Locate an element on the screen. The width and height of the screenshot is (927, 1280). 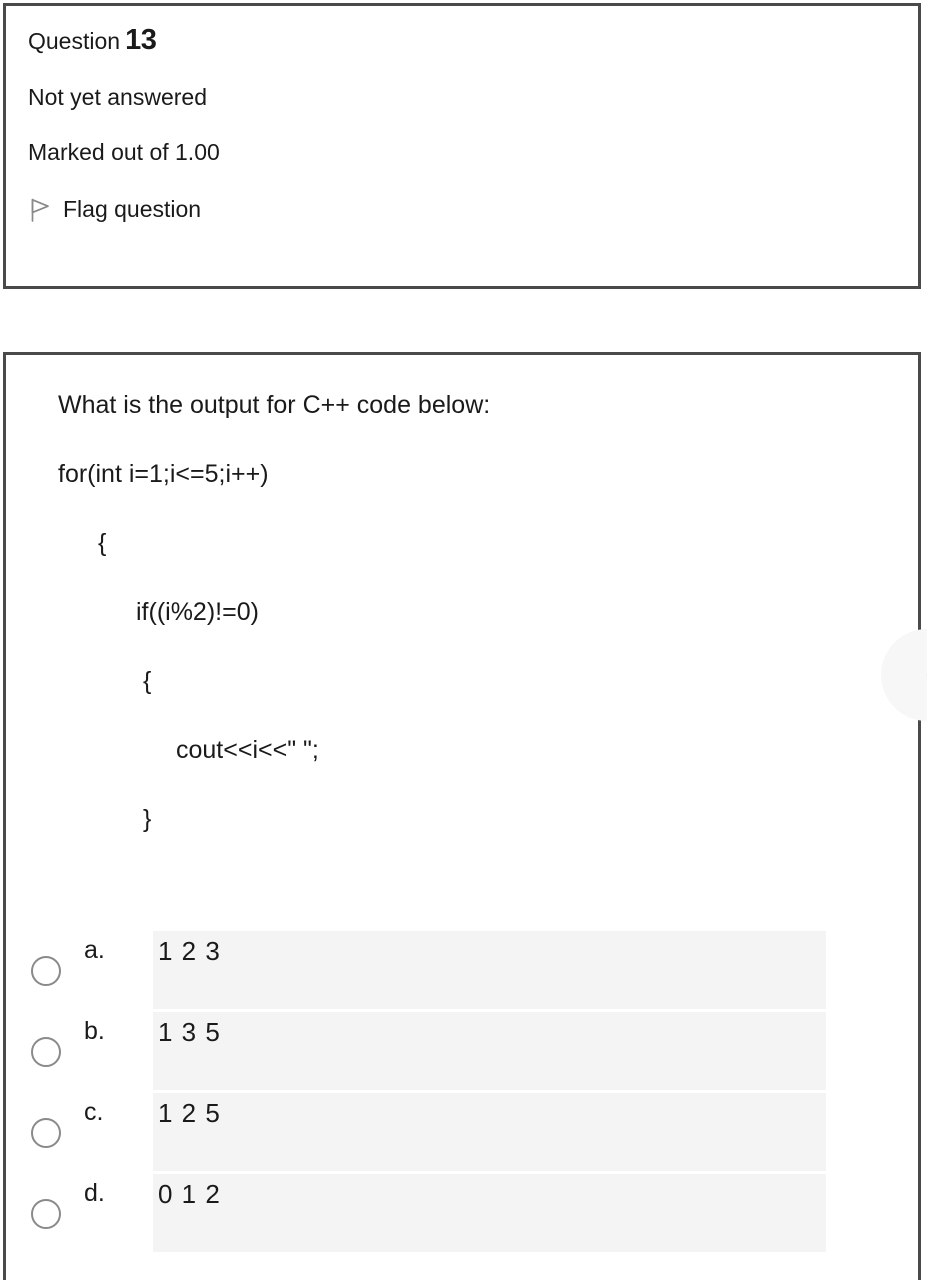
radio-button-a is located at coordinates (46, 971).